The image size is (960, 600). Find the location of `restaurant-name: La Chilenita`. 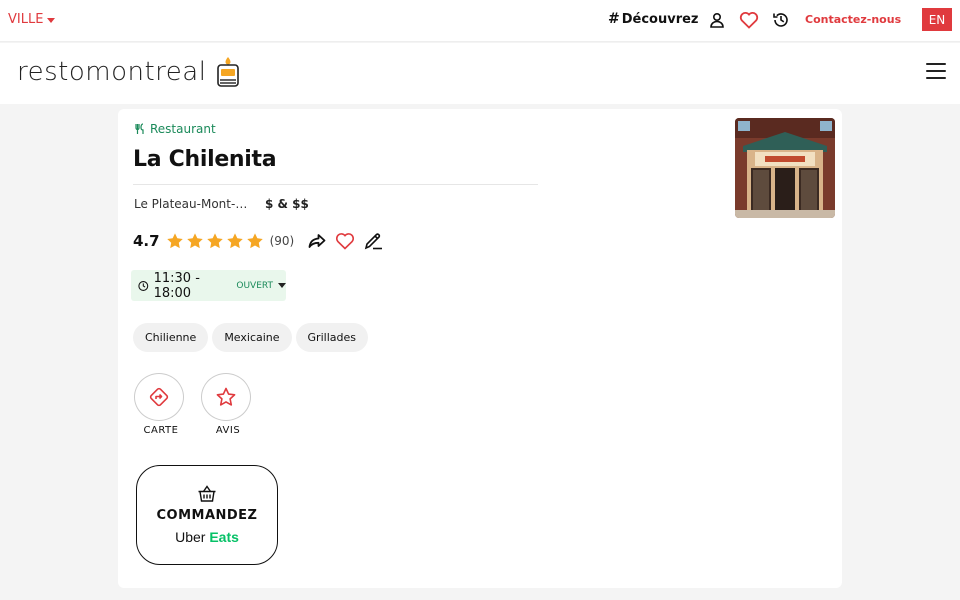

restaurant-name: La Chilenita is located at coordinates (205, 159).